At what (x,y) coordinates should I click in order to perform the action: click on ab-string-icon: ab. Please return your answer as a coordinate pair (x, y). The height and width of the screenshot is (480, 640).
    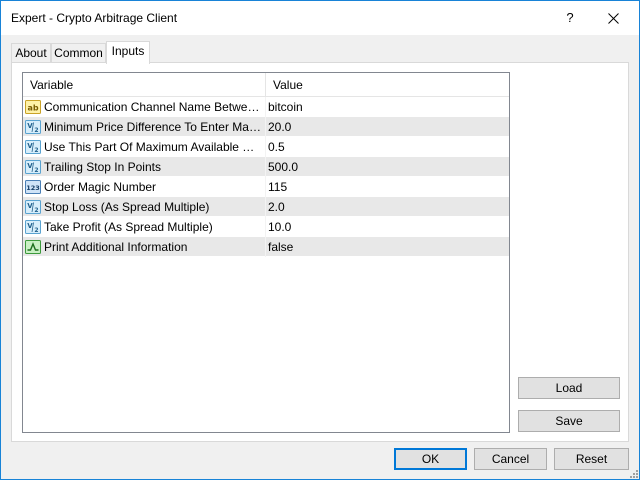
    Looking at the image, I should click on (33, 107).